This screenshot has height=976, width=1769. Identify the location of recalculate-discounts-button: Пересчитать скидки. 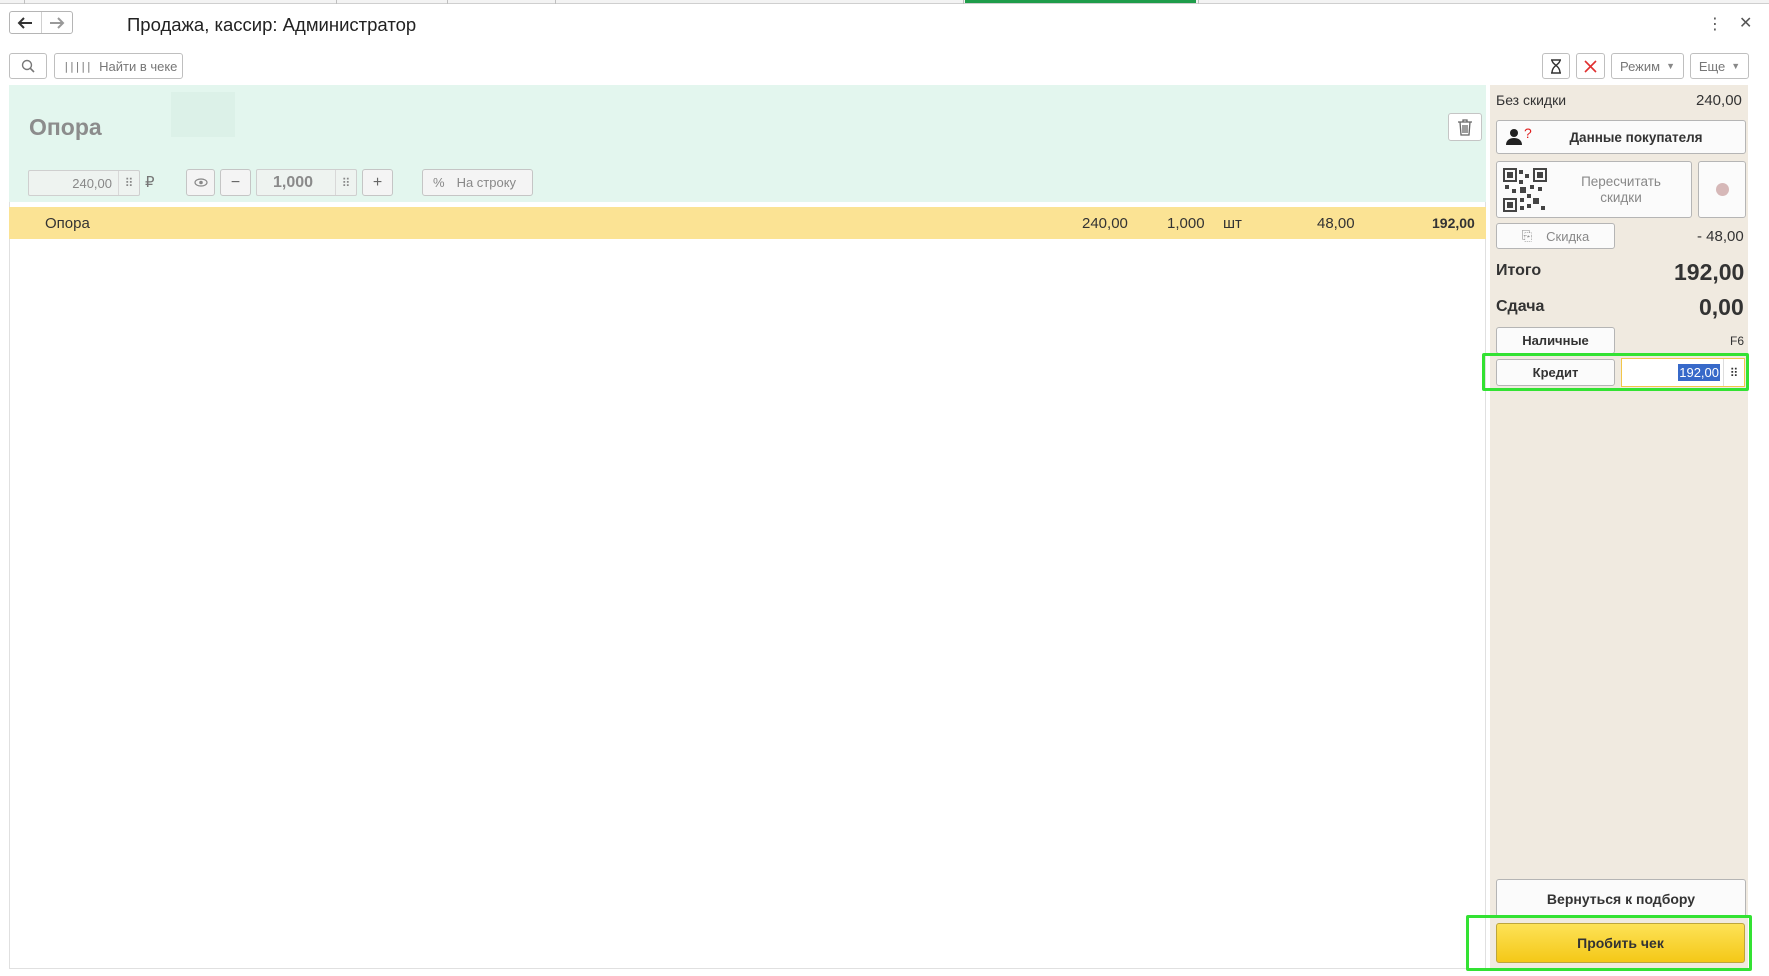
(1594, 189).